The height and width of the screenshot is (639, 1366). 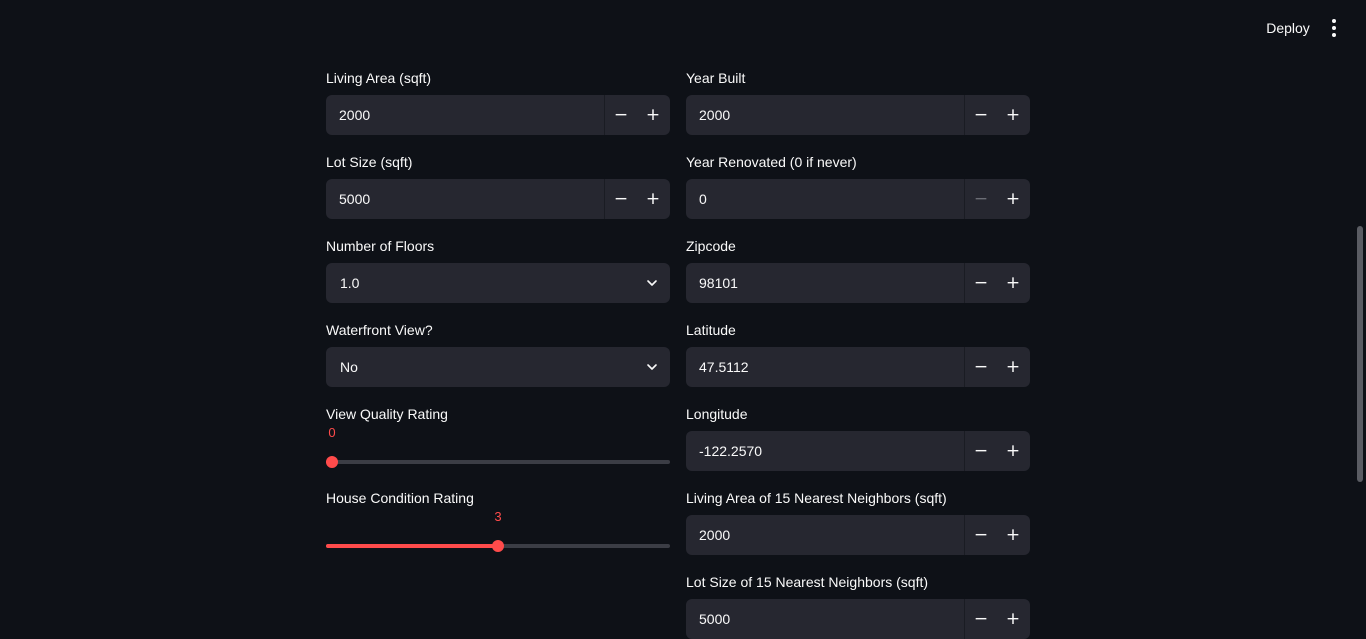 What do you see at coordinates (465, 115) in the screenshot?
I see `living-area-input` at bounding box center [465, 115].